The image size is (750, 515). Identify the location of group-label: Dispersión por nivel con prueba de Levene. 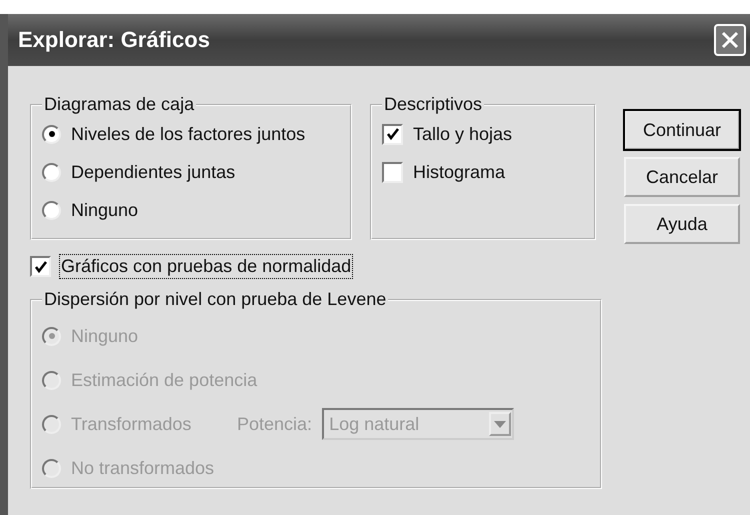
(215, 299).